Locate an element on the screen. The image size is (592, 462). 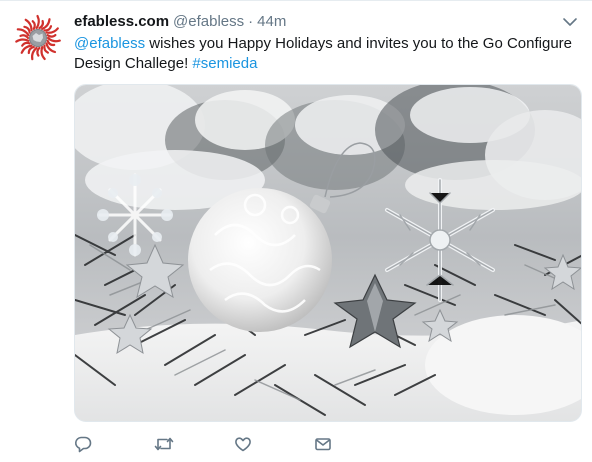
efabless-logo-icon is located at coordinates (38, 38).